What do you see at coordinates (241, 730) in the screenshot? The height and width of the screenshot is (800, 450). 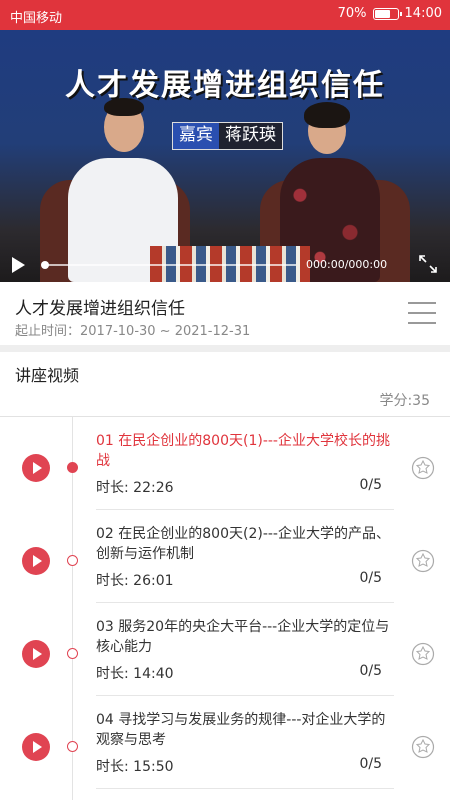 I see `lecture-title: 04 寻找学习与发展业务的规律---对企业大学的观察与思考` at bounding box center [241, 730].